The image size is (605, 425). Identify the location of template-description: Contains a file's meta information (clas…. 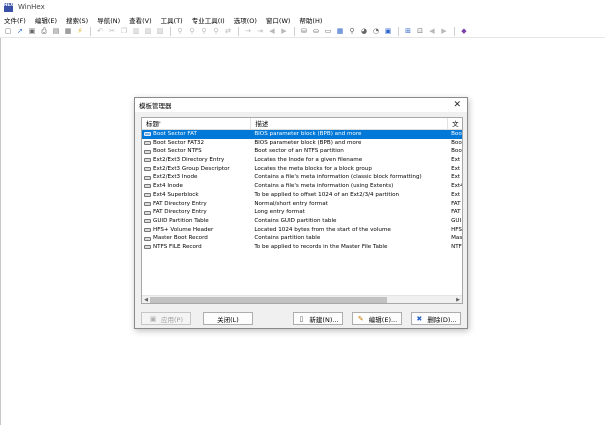
(338, 177).